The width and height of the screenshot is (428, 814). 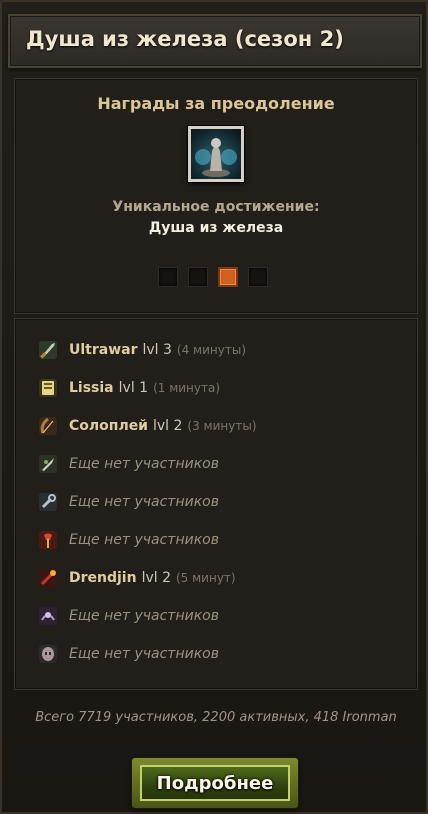 I want to click on player-name: Ultrawar, so click(x=103, y=350).